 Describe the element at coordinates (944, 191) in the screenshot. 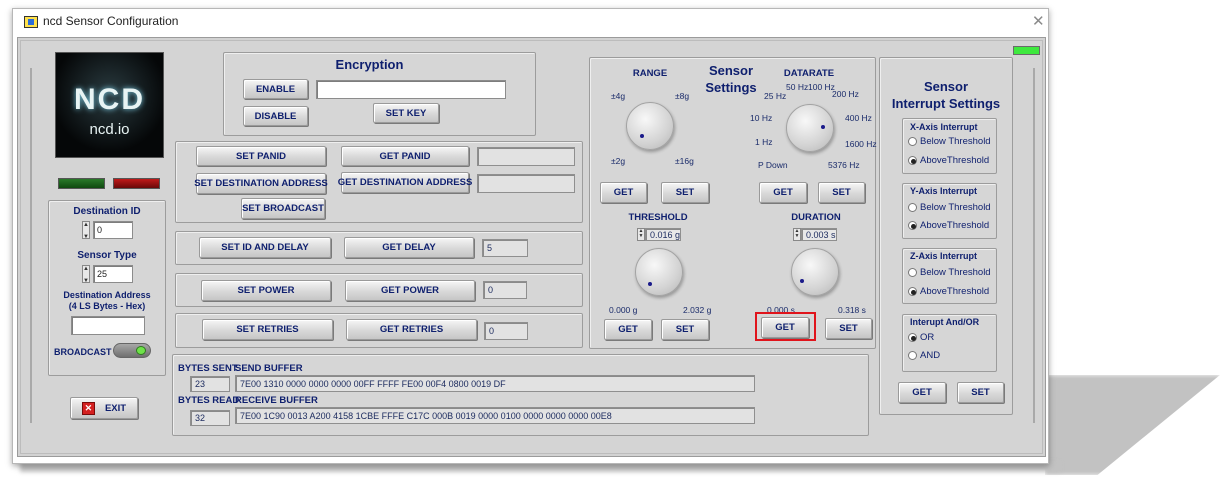

I see `y-axis-label: Y-Axis Interrupt` at that location.